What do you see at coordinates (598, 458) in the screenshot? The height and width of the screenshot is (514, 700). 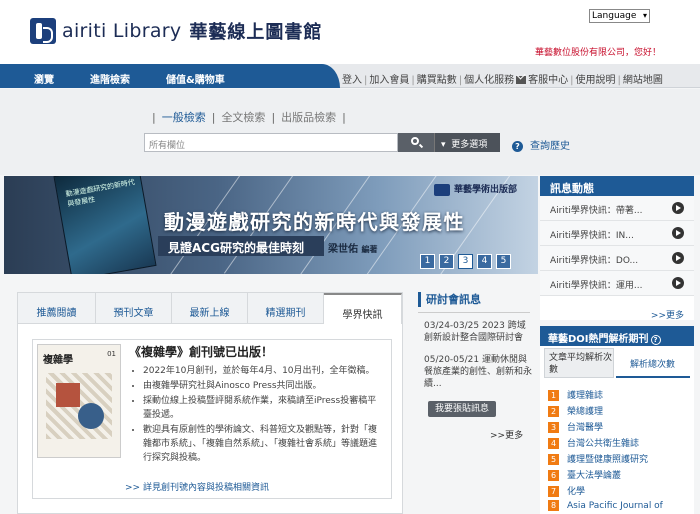 I see `rank-item: 5 護理暨健康照護研究` at bounding box center [598, 458].